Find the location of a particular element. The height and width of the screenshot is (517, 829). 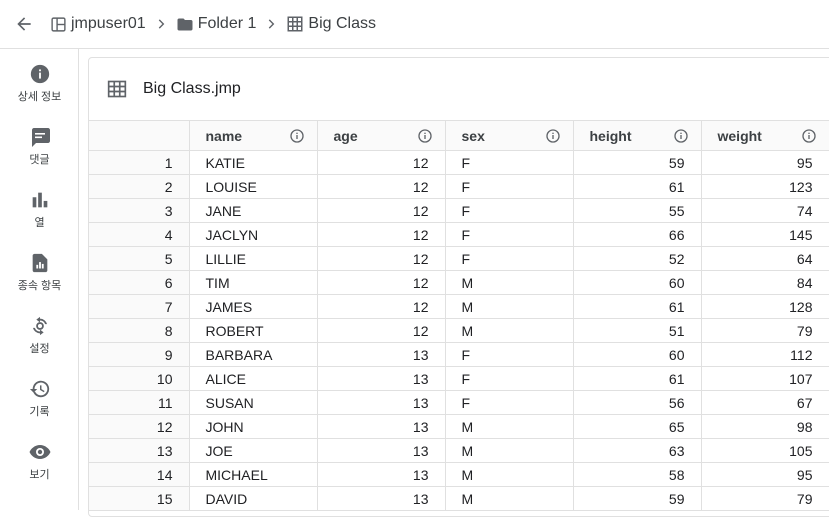

table-row: 10 ALICE 13 F 61 107 is located at coordinates (459, 378).